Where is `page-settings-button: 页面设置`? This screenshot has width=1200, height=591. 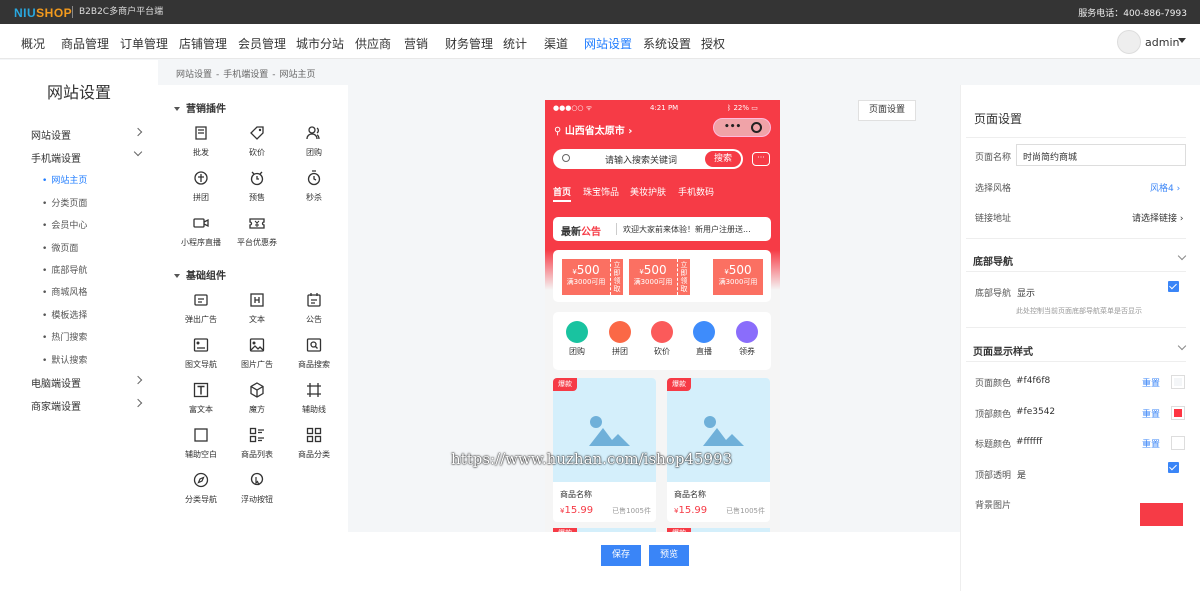
page-settings-button: 页面设置 is located at coordinates (887, 110).